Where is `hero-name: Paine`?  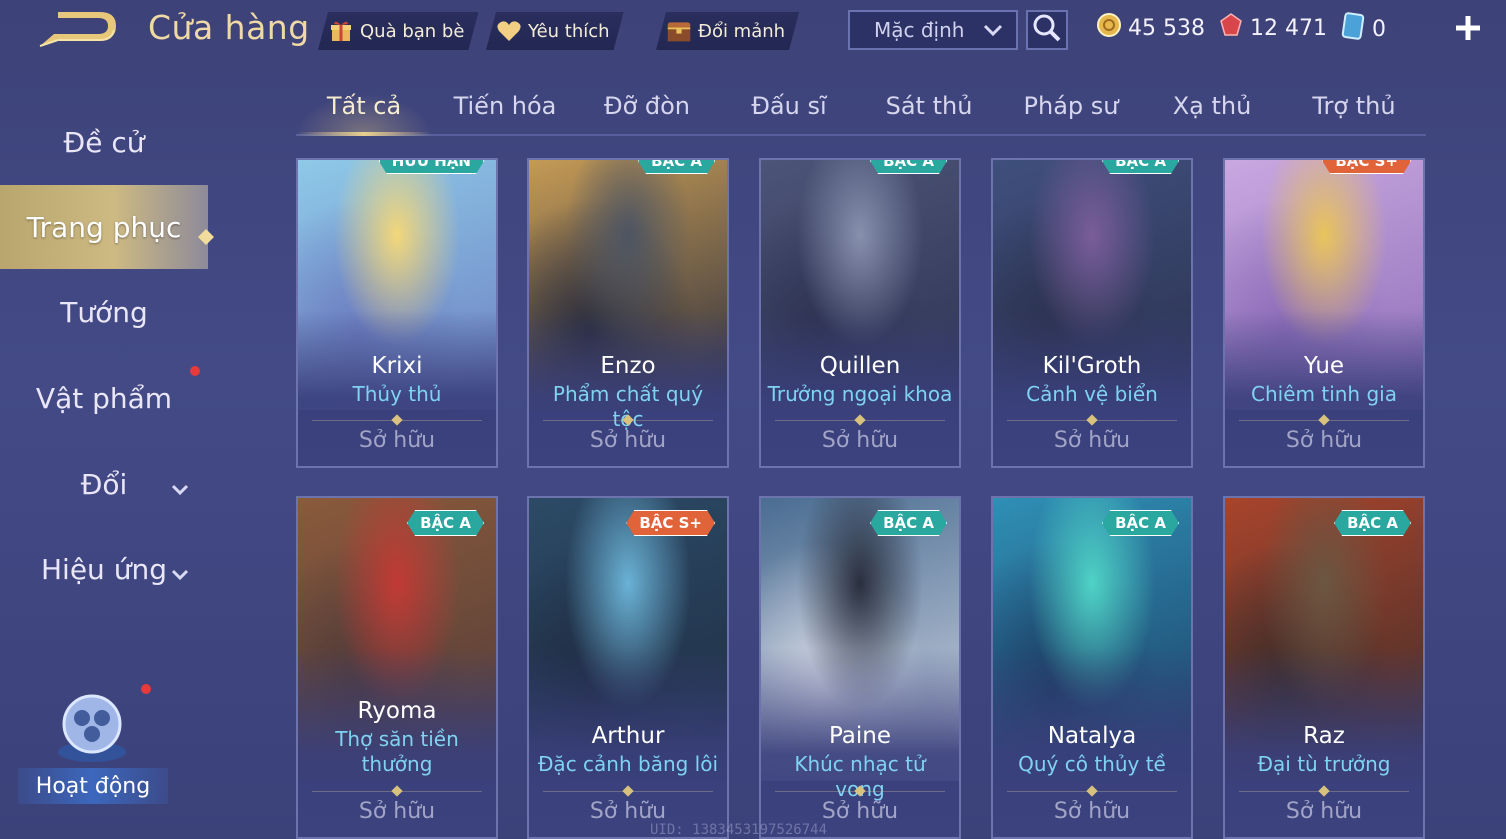 hero-name: Paine is located at coordinates (860, 736).